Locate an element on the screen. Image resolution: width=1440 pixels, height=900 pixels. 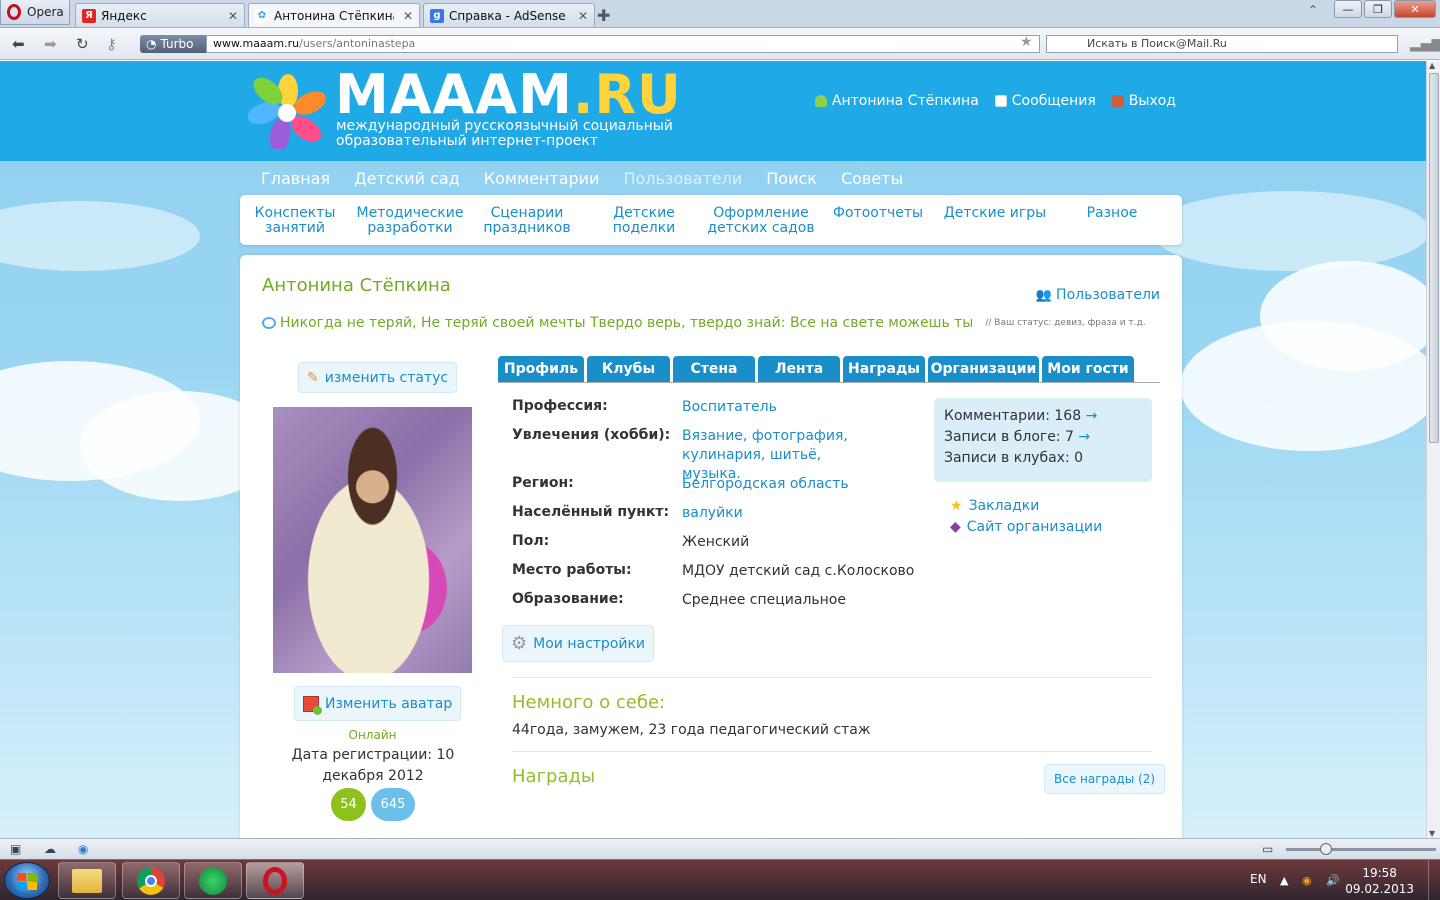
turbo-button: ◔ Turbo is located at coordinates (173, 44).